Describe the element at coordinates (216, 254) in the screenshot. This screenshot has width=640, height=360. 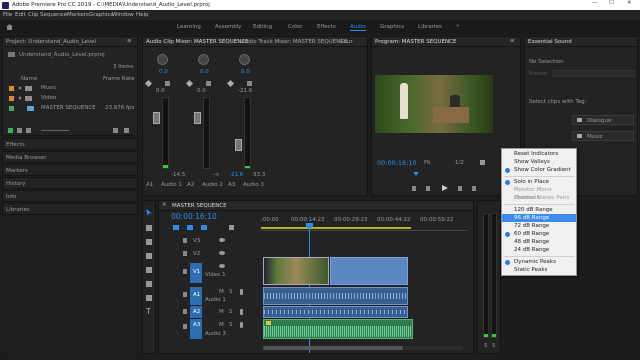
I see `track-header-v2: V2` at that location.